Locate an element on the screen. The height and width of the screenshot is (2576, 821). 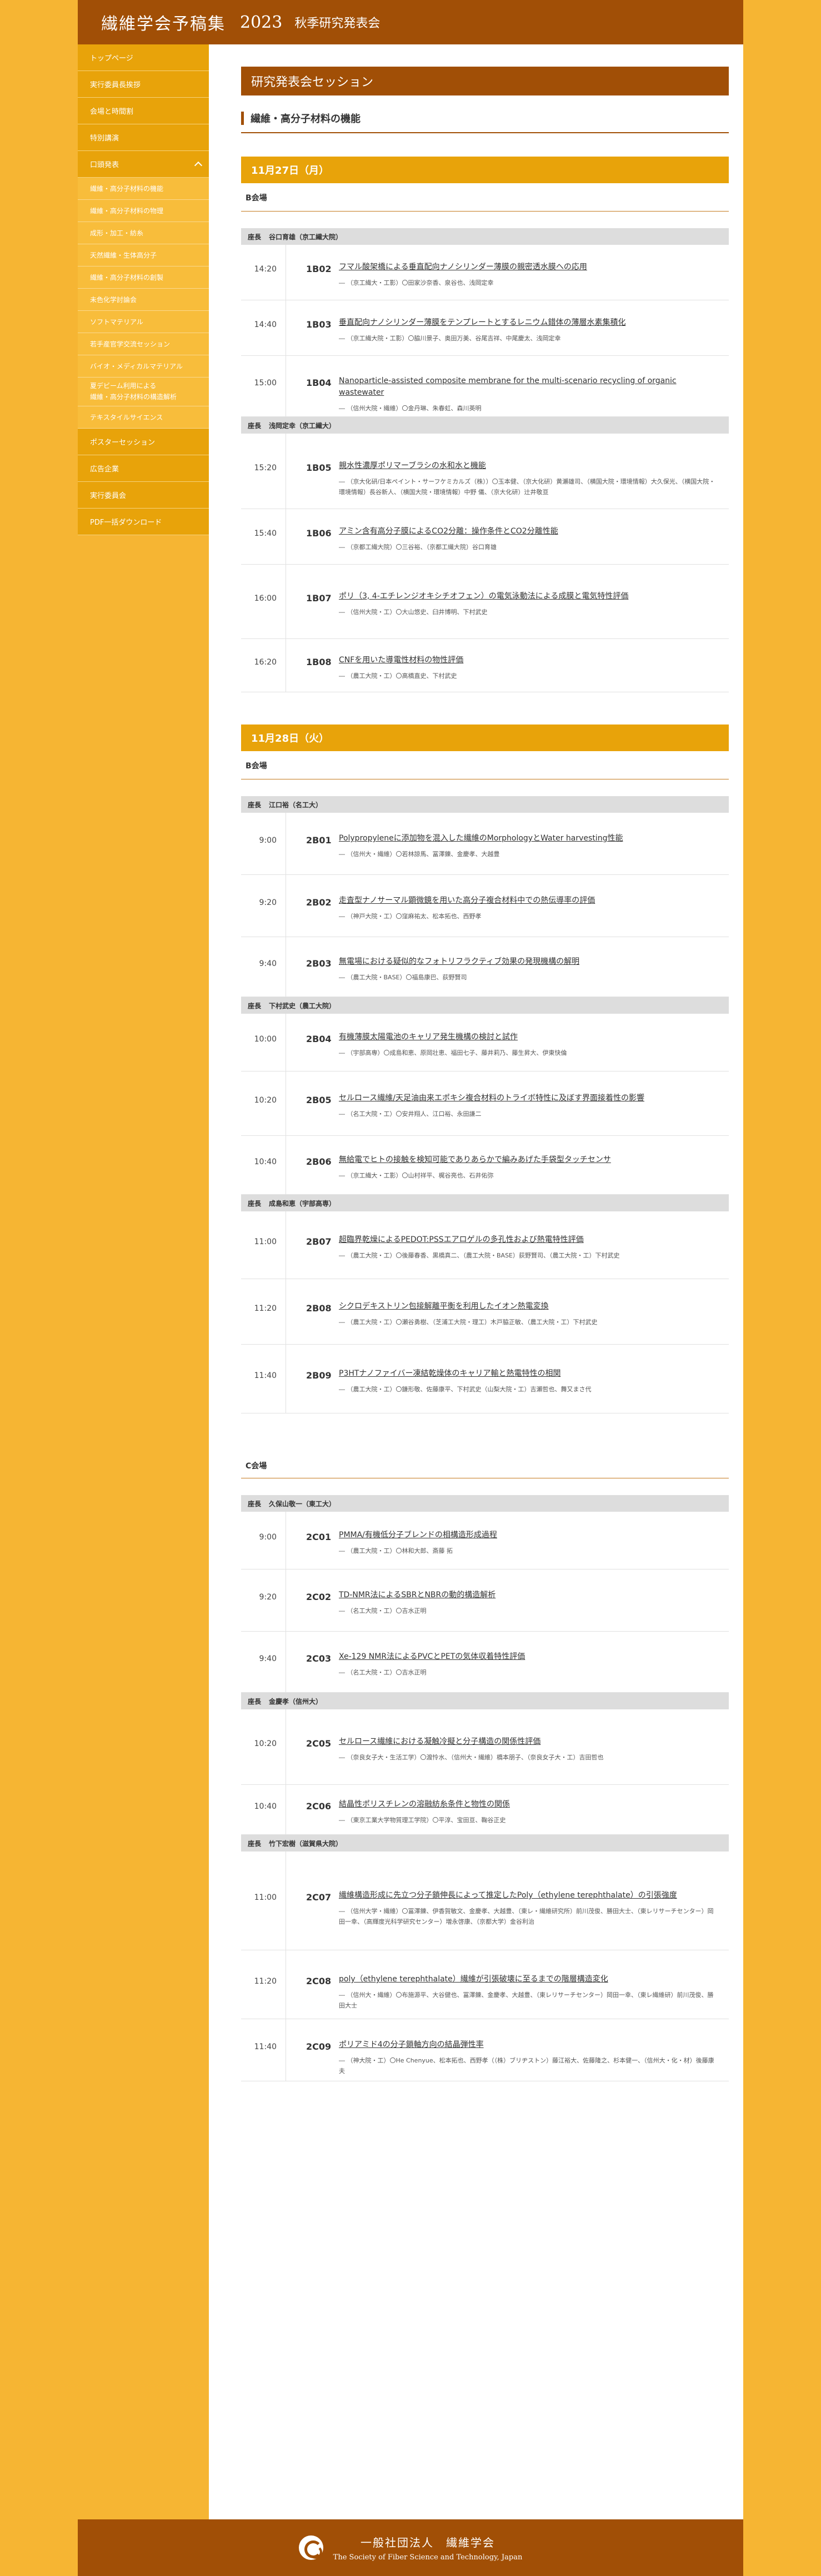
talk-title-link: 走査型ナノサーマル顕微鏡を用いた高分子複合材料中での熱伝導率の評価 is located at coordinates (528, 901).